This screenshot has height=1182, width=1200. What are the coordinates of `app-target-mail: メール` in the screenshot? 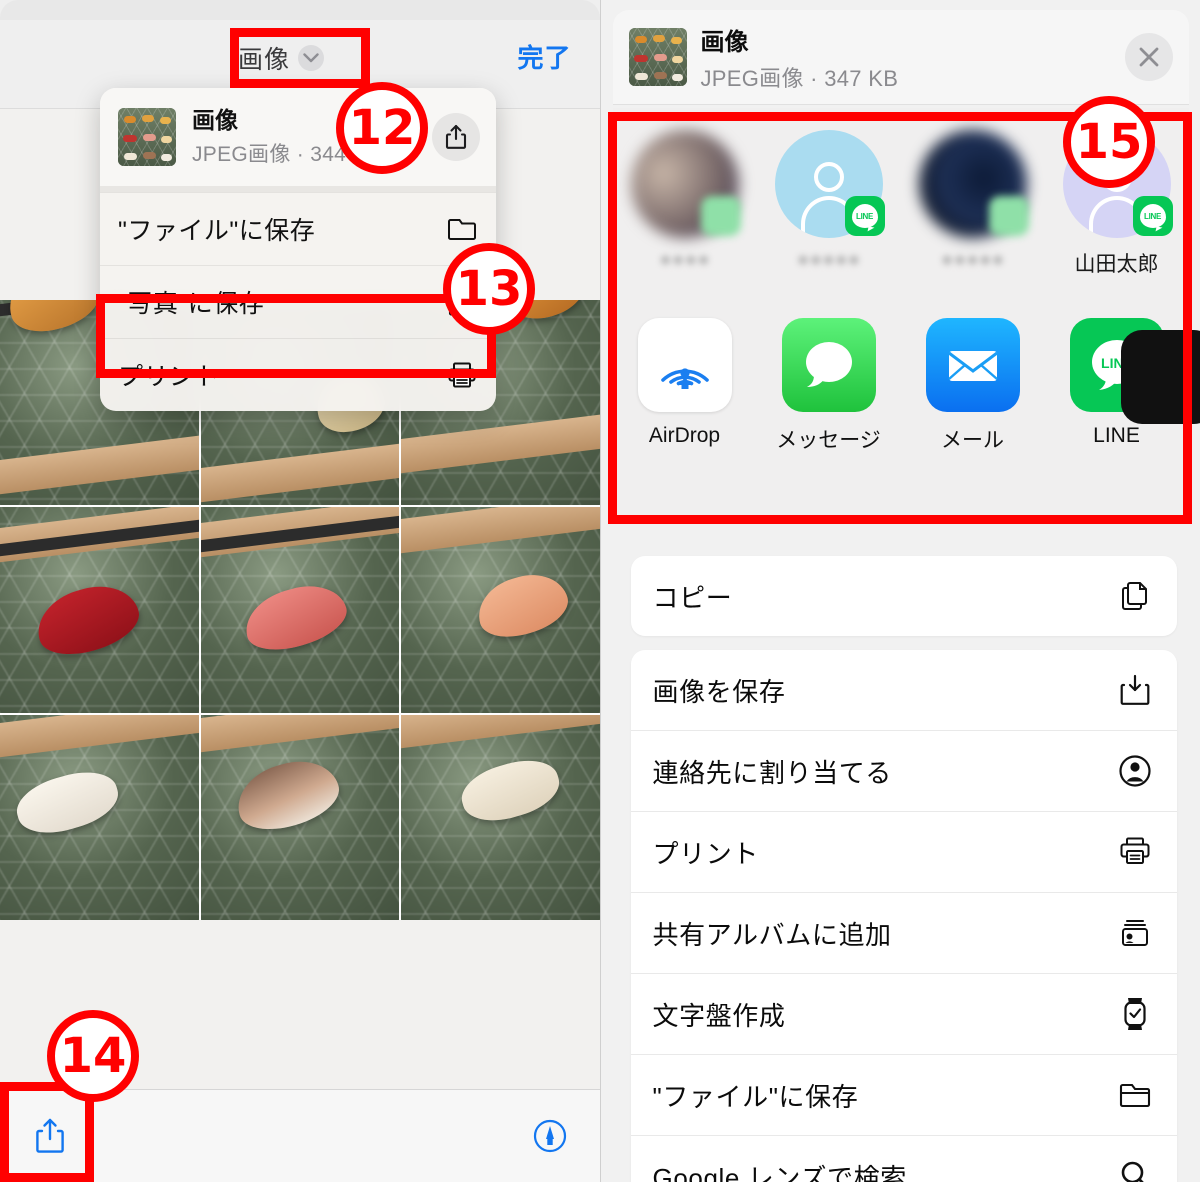 It's located at (973, 386).